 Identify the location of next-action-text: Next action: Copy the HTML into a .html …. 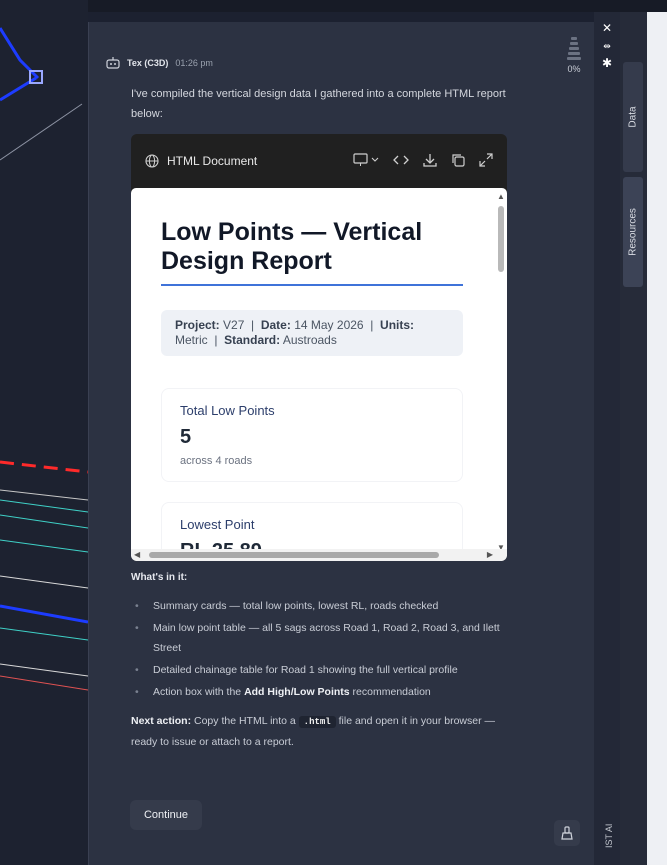
(316, 731).